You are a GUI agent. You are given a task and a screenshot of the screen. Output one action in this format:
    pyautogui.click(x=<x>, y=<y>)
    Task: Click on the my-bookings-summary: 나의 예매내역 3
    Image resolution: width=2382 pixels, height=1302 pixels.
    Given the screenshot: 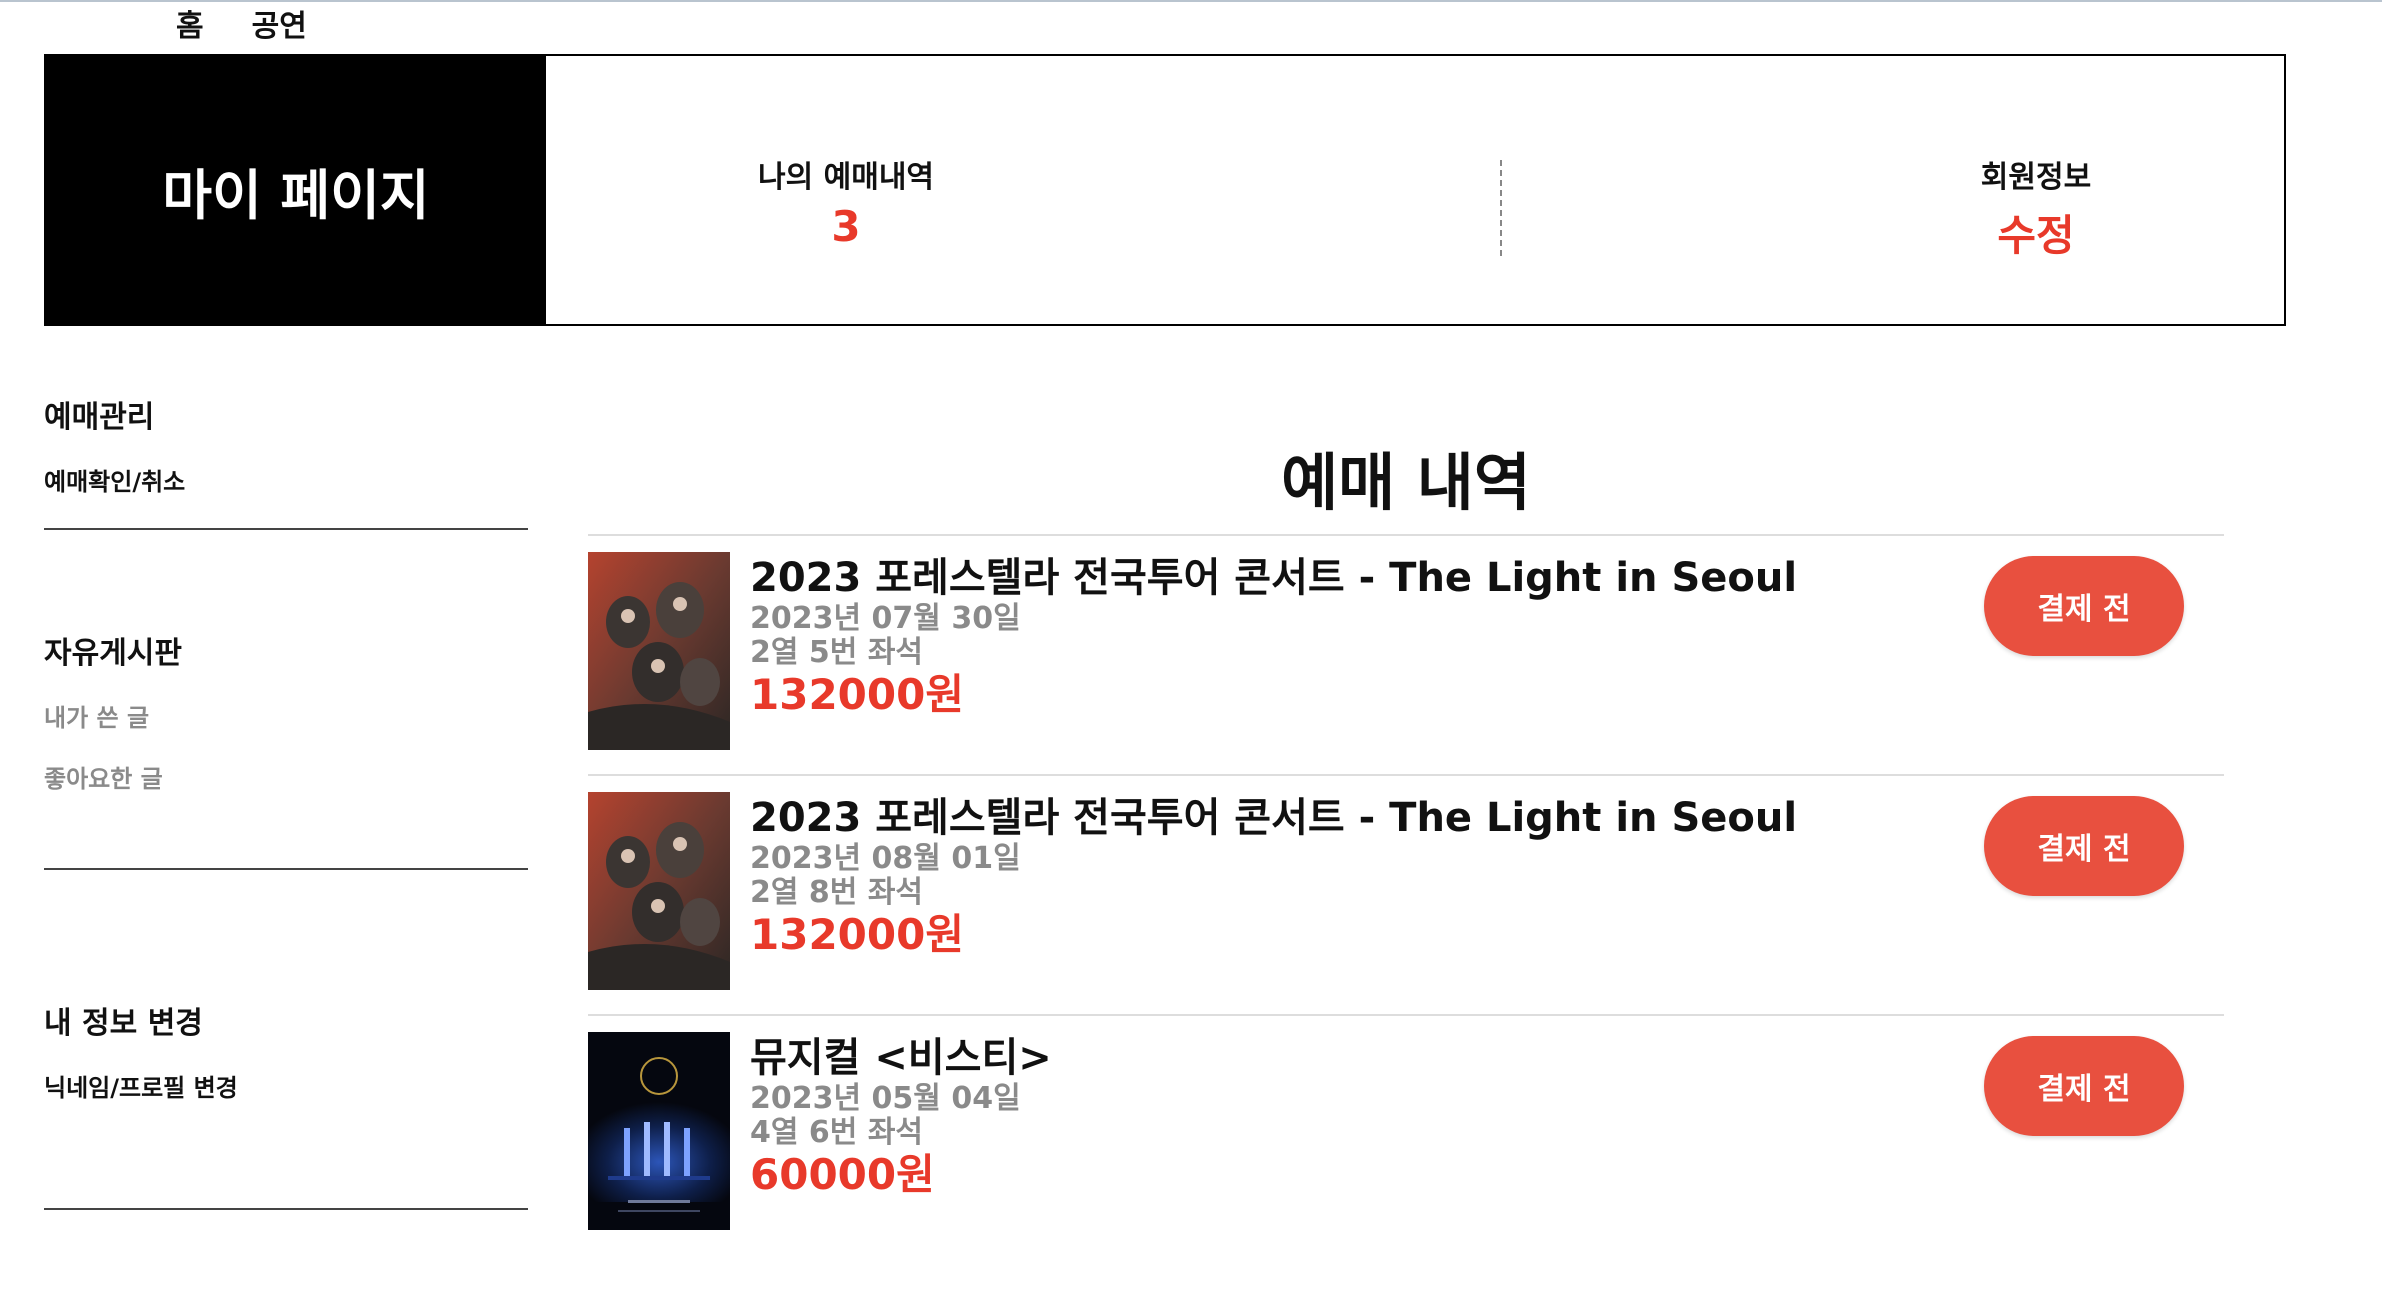 What is the action you would take?
    pyautogui.click(x=846, y=201)
    